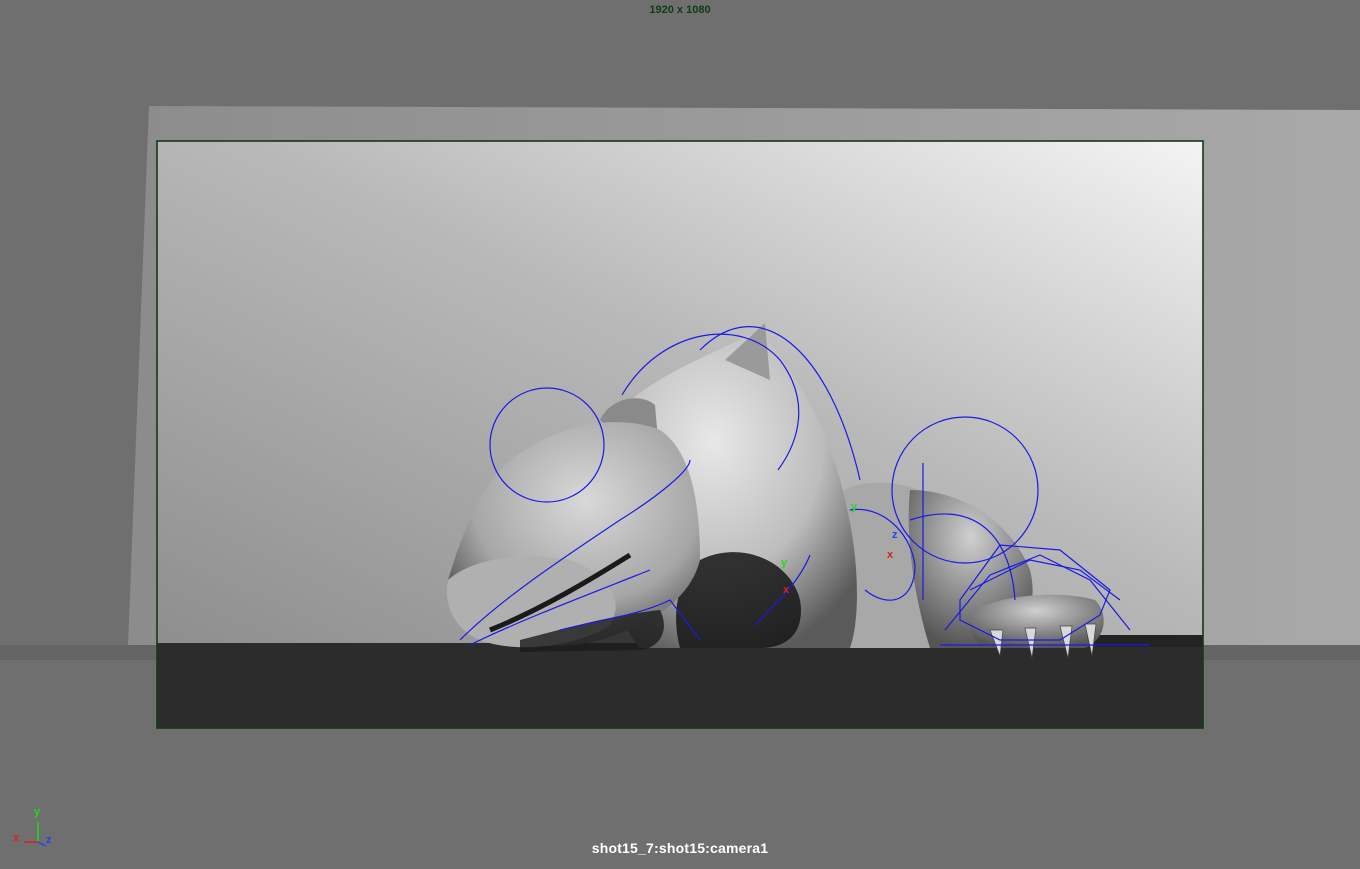  Describe the element at coordinates (854, 507) in the screenshot. I see `manipulator-2-y-label: y` at that location.